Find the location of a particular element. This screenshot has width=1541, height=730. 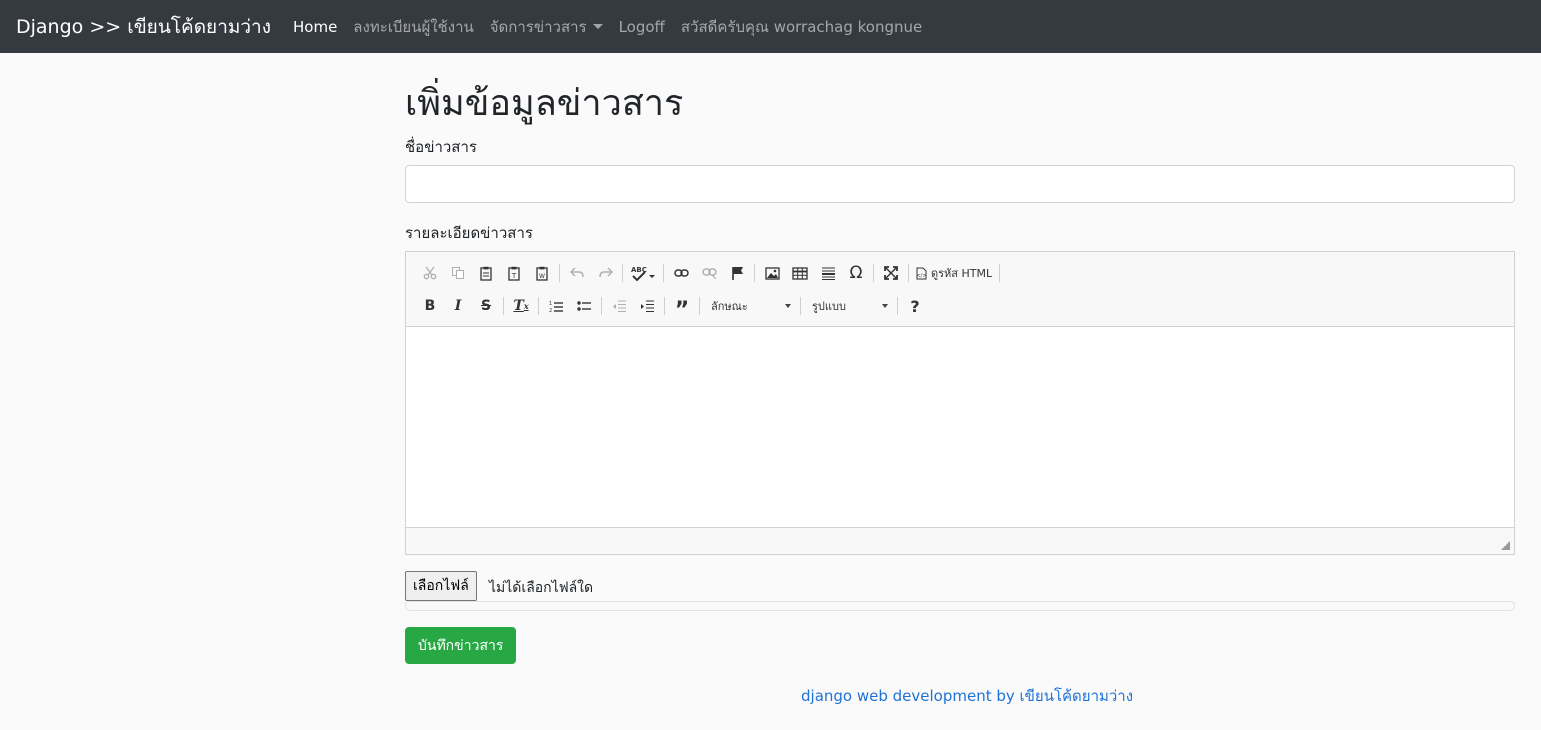

choose-file-button: เลือกไฟล์ is located at coordinates (441, 586).